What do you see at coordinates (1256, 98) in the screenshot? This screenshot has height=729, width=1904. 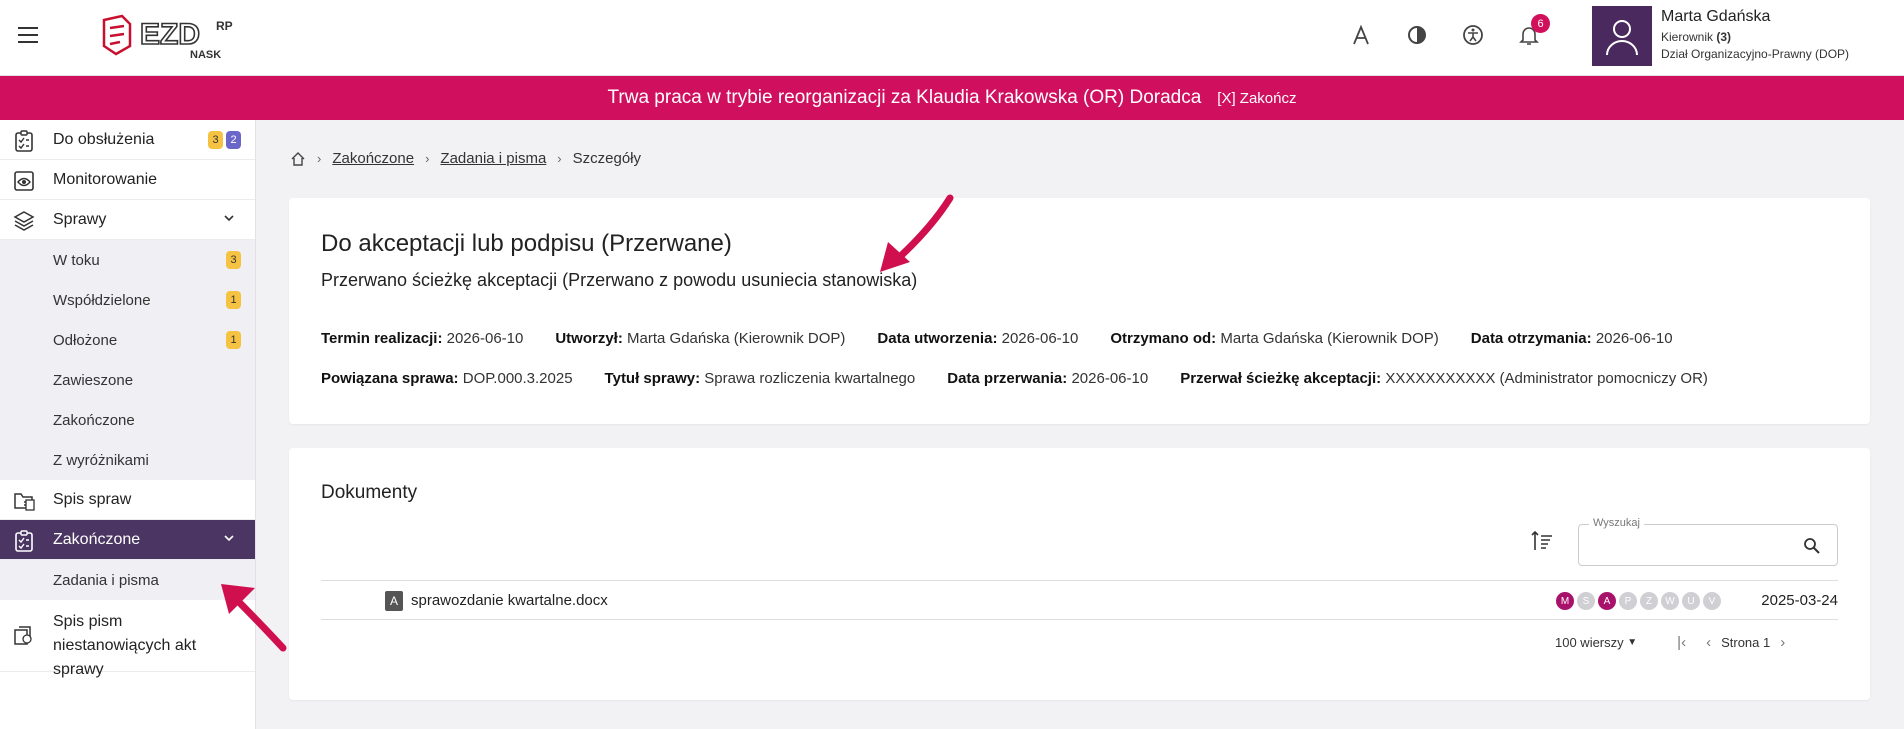 I see `end-reorganization-link: [X] Zakończ` at bounding box center [1256, 98].